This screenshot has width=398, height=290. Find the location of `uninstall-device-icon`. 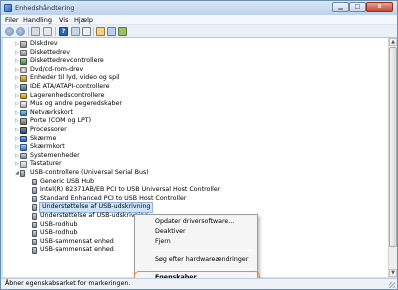

uninstall-device-icon is located at coordinates (122, 31).